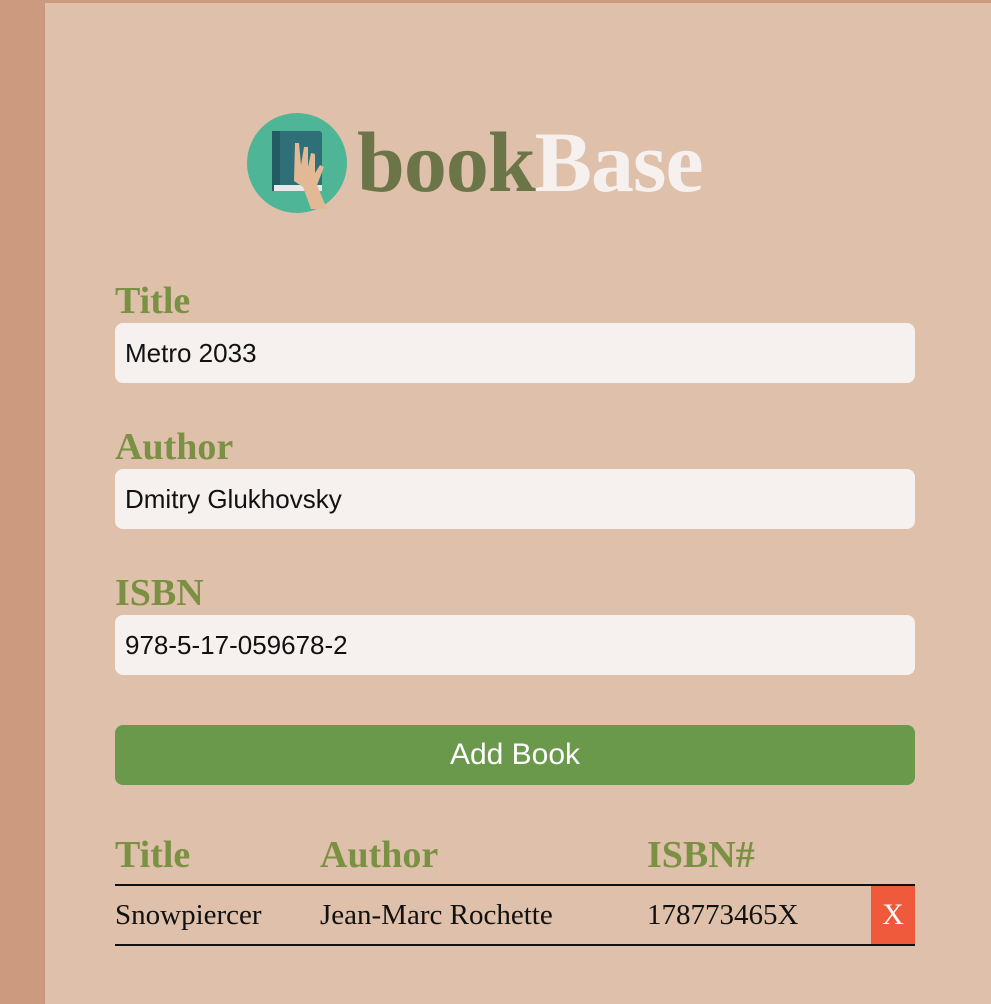 The width and height of the screenshot is (991, 1004). Describe the element at coordinates (515, 755) in the screenshot. I see `add-book-button: Add Book` at that location.